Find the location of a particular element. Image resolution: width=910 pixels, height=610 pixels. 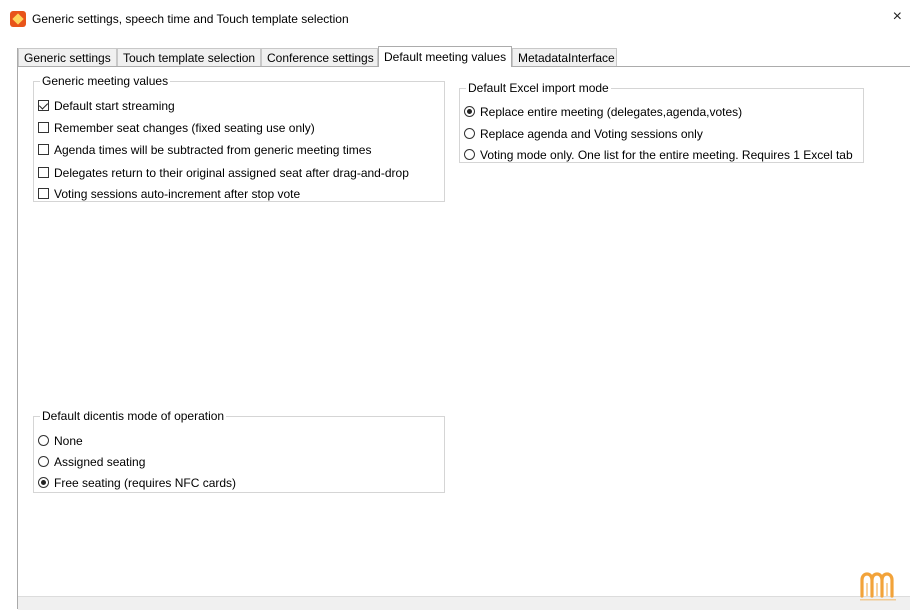

brand-logo-icon is located at coordinates (878, 586).